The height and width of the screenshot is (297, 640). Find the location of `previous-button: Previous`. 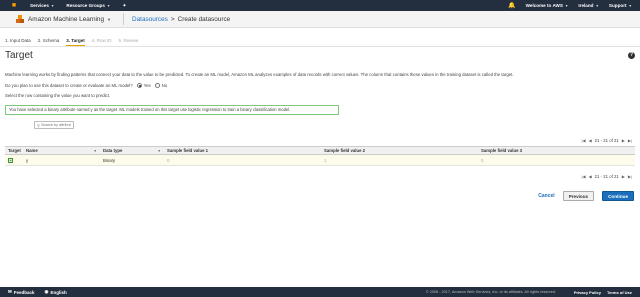

previous-button: Previous is located at coordinates (578, 196).